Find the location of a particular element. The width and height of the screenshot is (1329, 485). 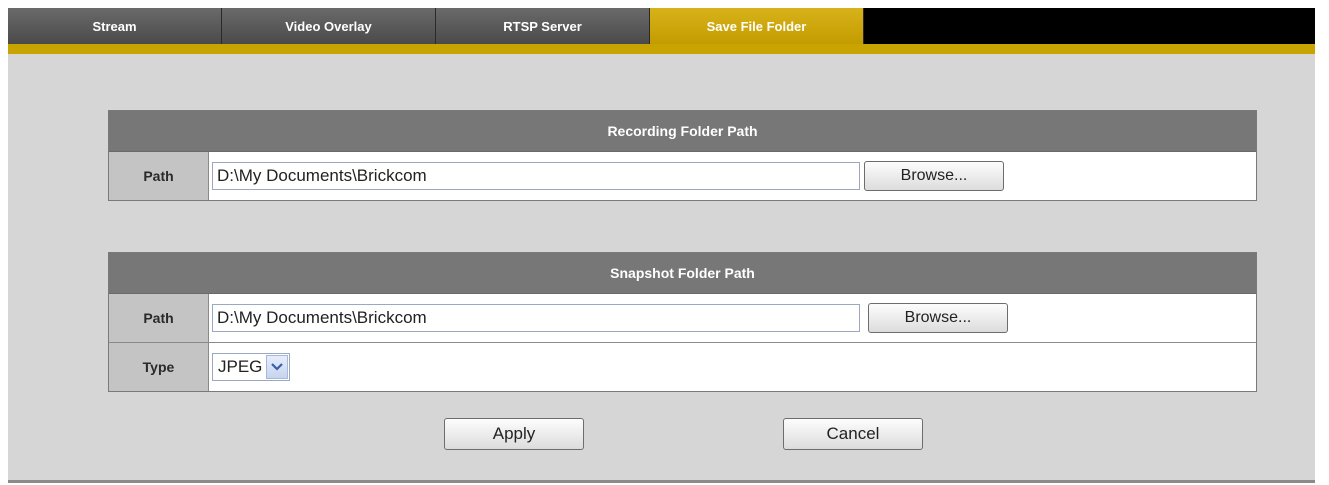

snapshot-type-value: JPEG is located at coordinates (240, 366).